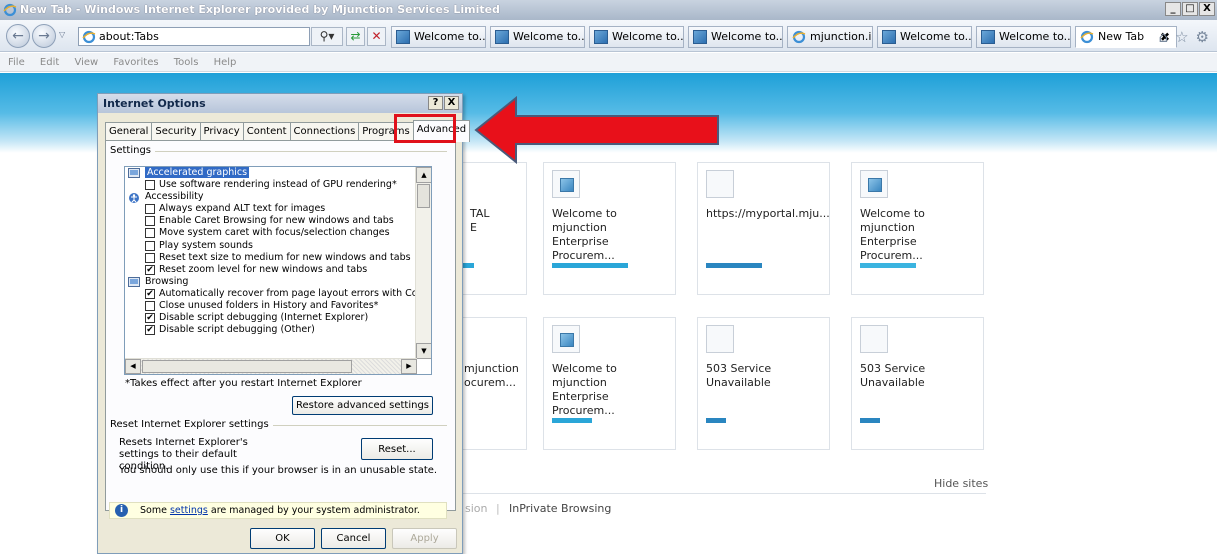 The image size is (1217, 554). I want to click on minimize-button: _, so click(1173, 9).